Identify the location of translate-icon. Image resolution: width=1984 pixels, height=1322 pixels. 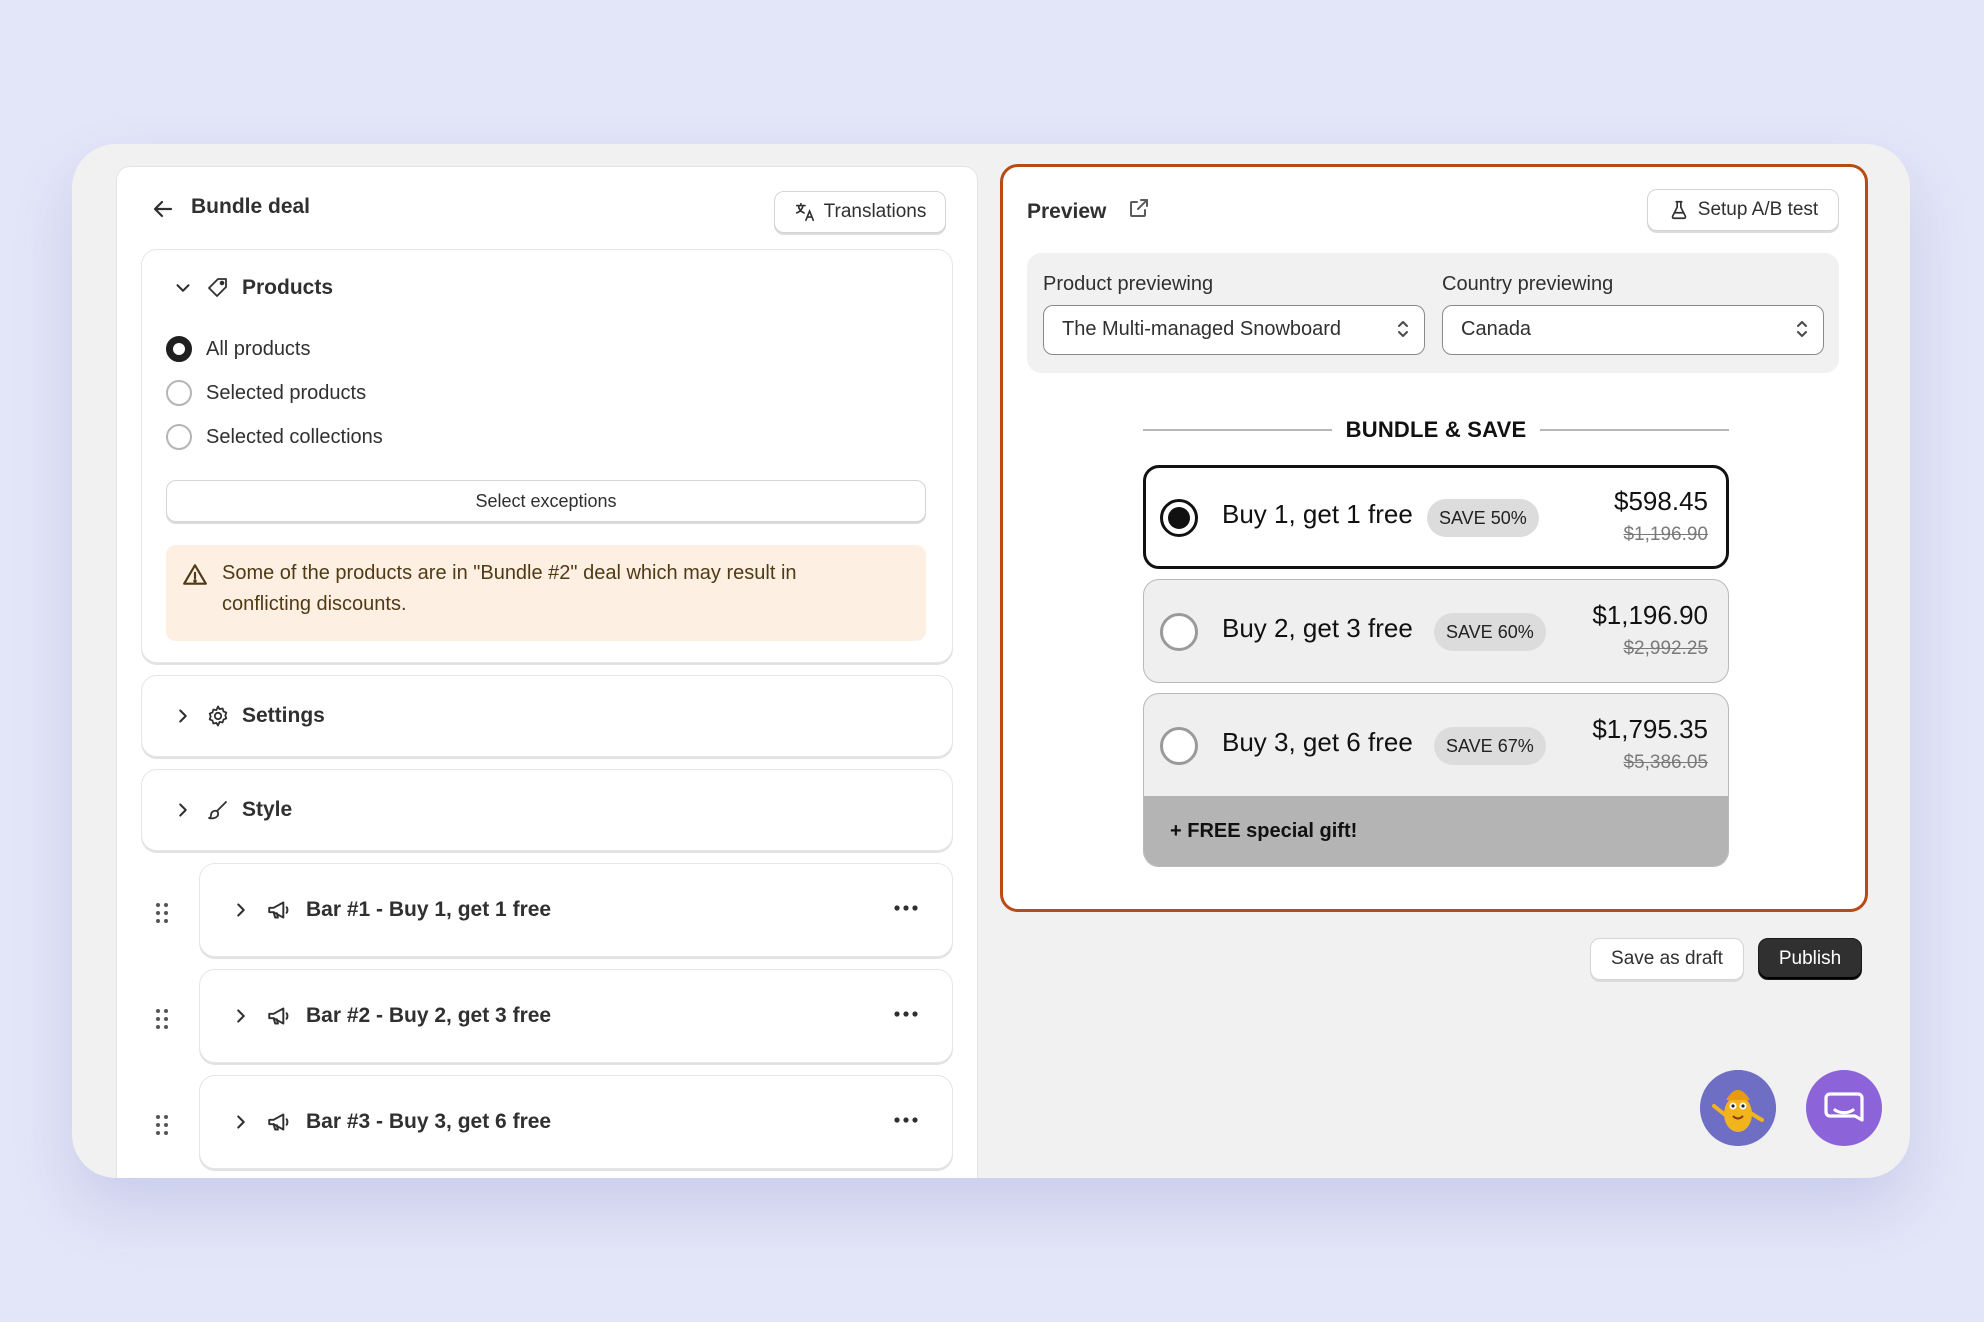
(804, 212).